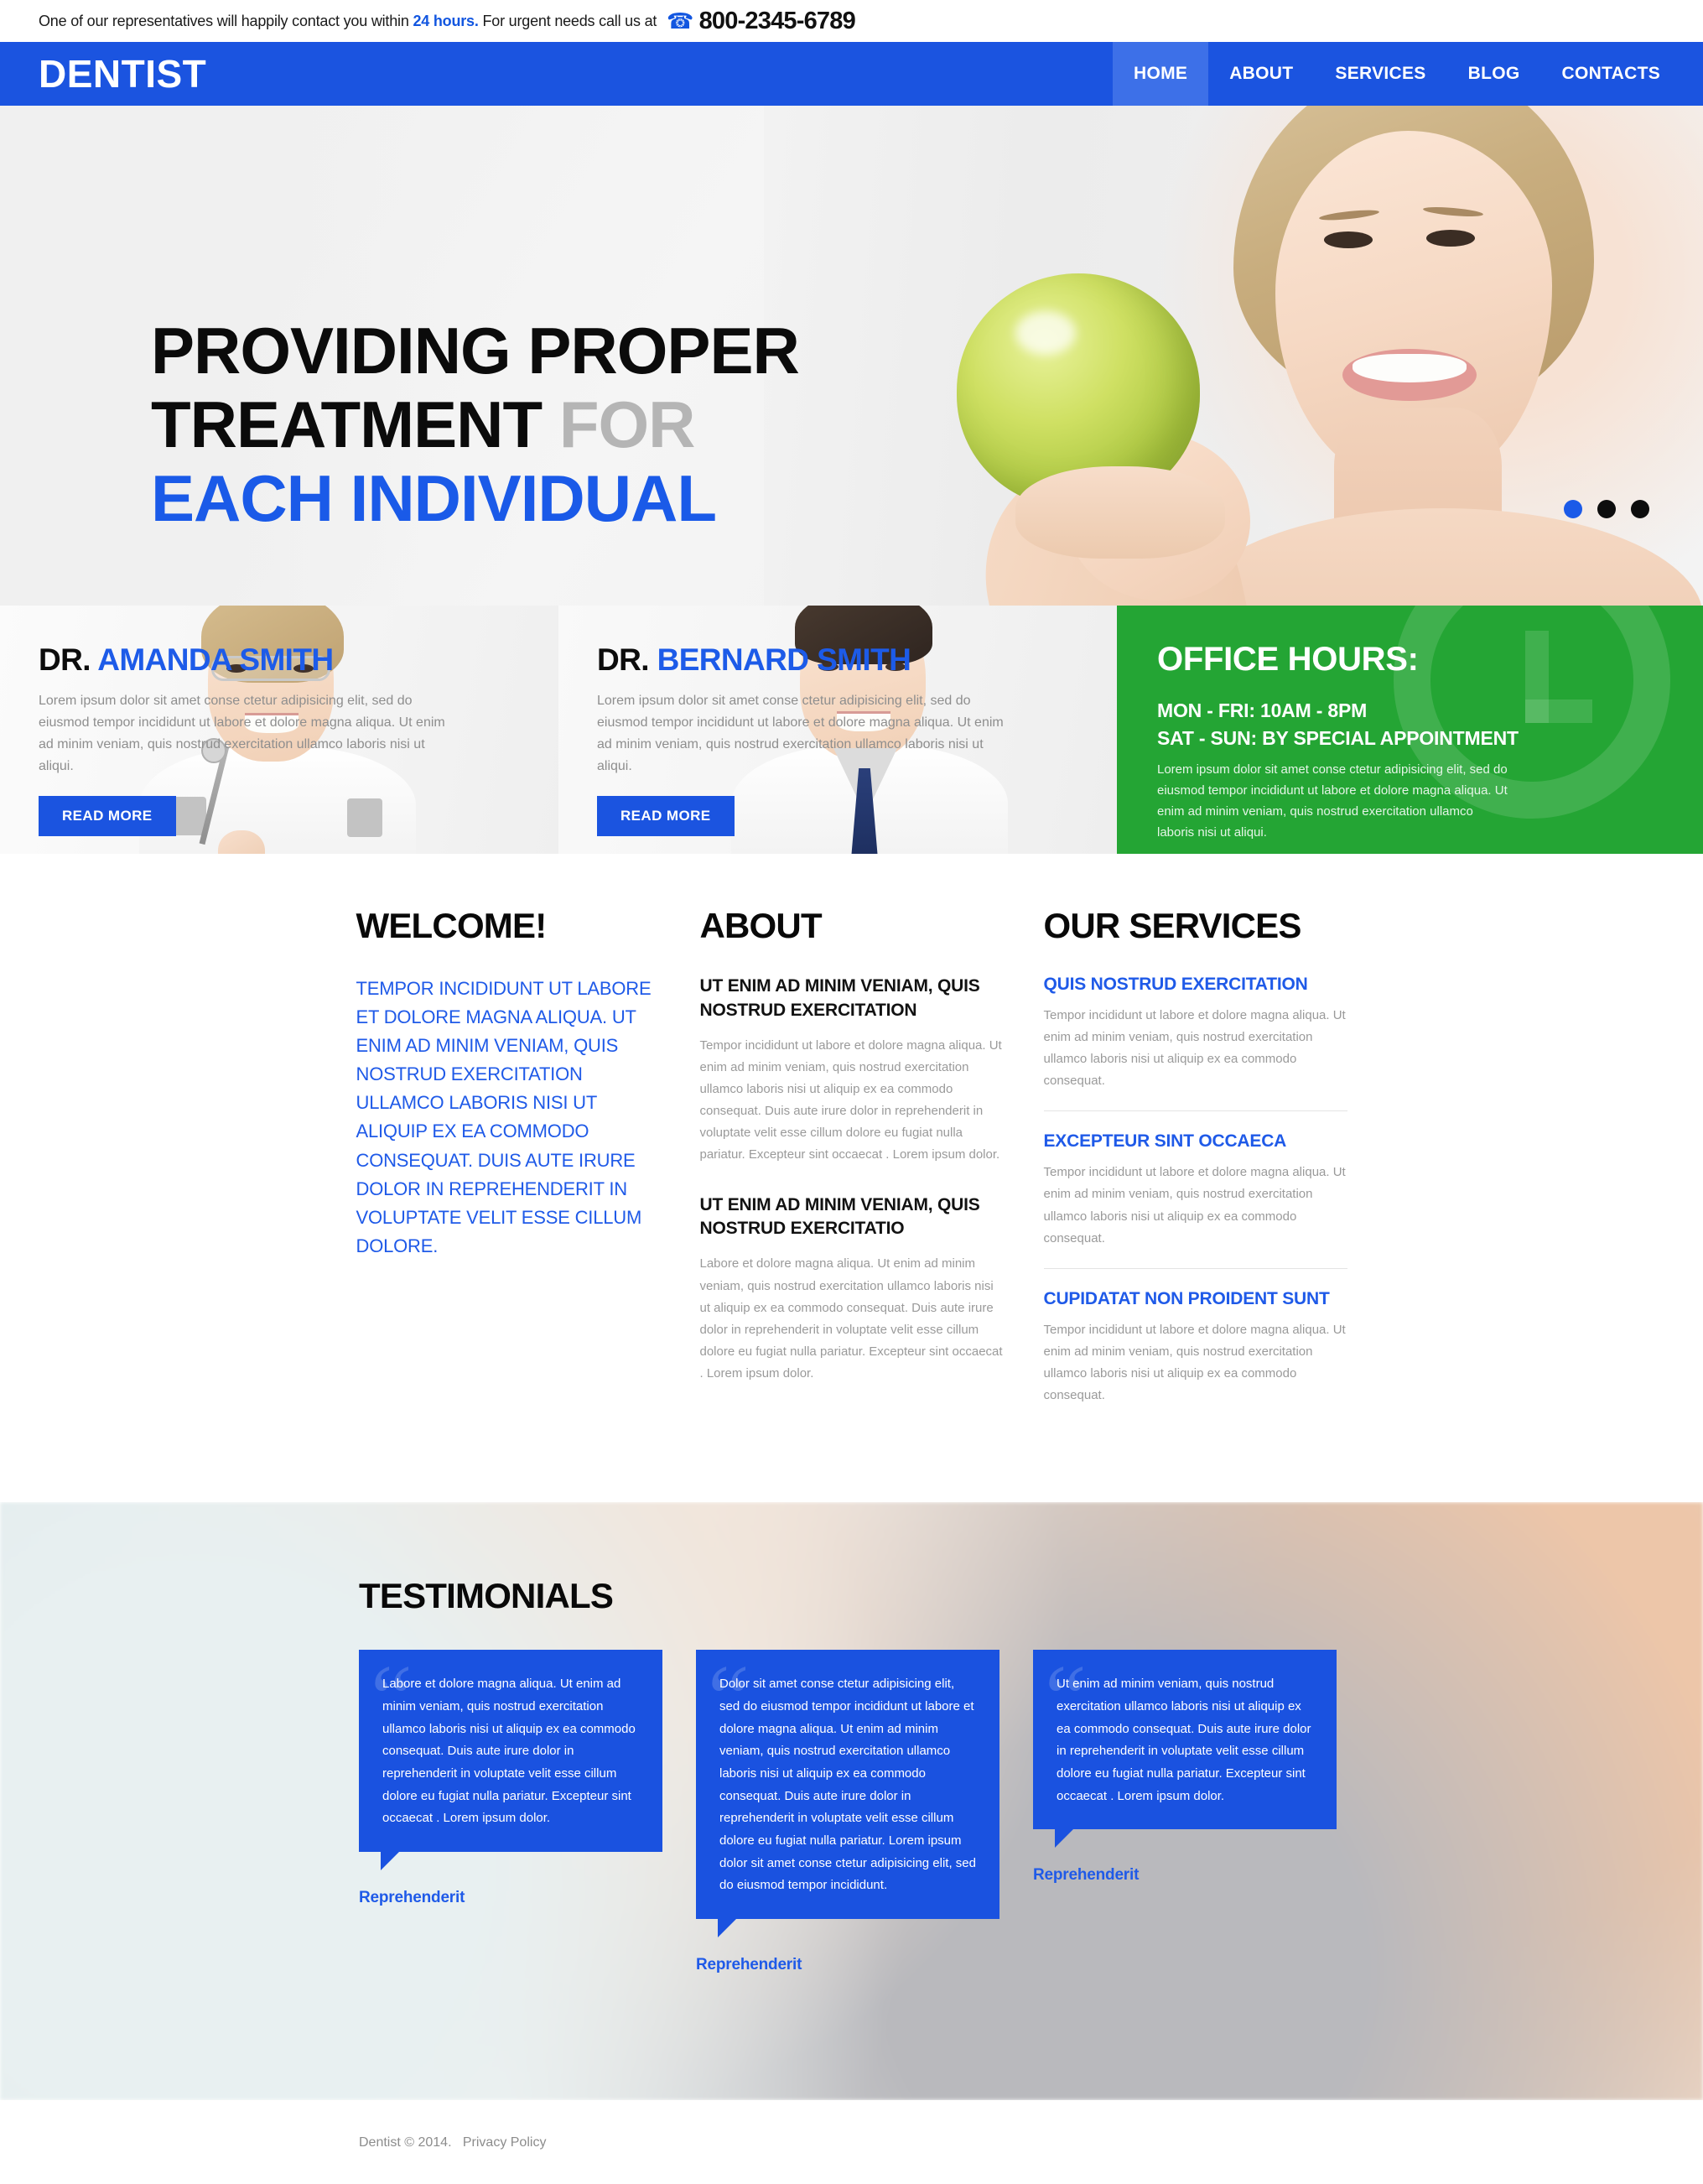 This screenshot has height=2184, width=1703. I want to click on hero-line-3: EACH INDIVIDUAL, so click(434, 499).